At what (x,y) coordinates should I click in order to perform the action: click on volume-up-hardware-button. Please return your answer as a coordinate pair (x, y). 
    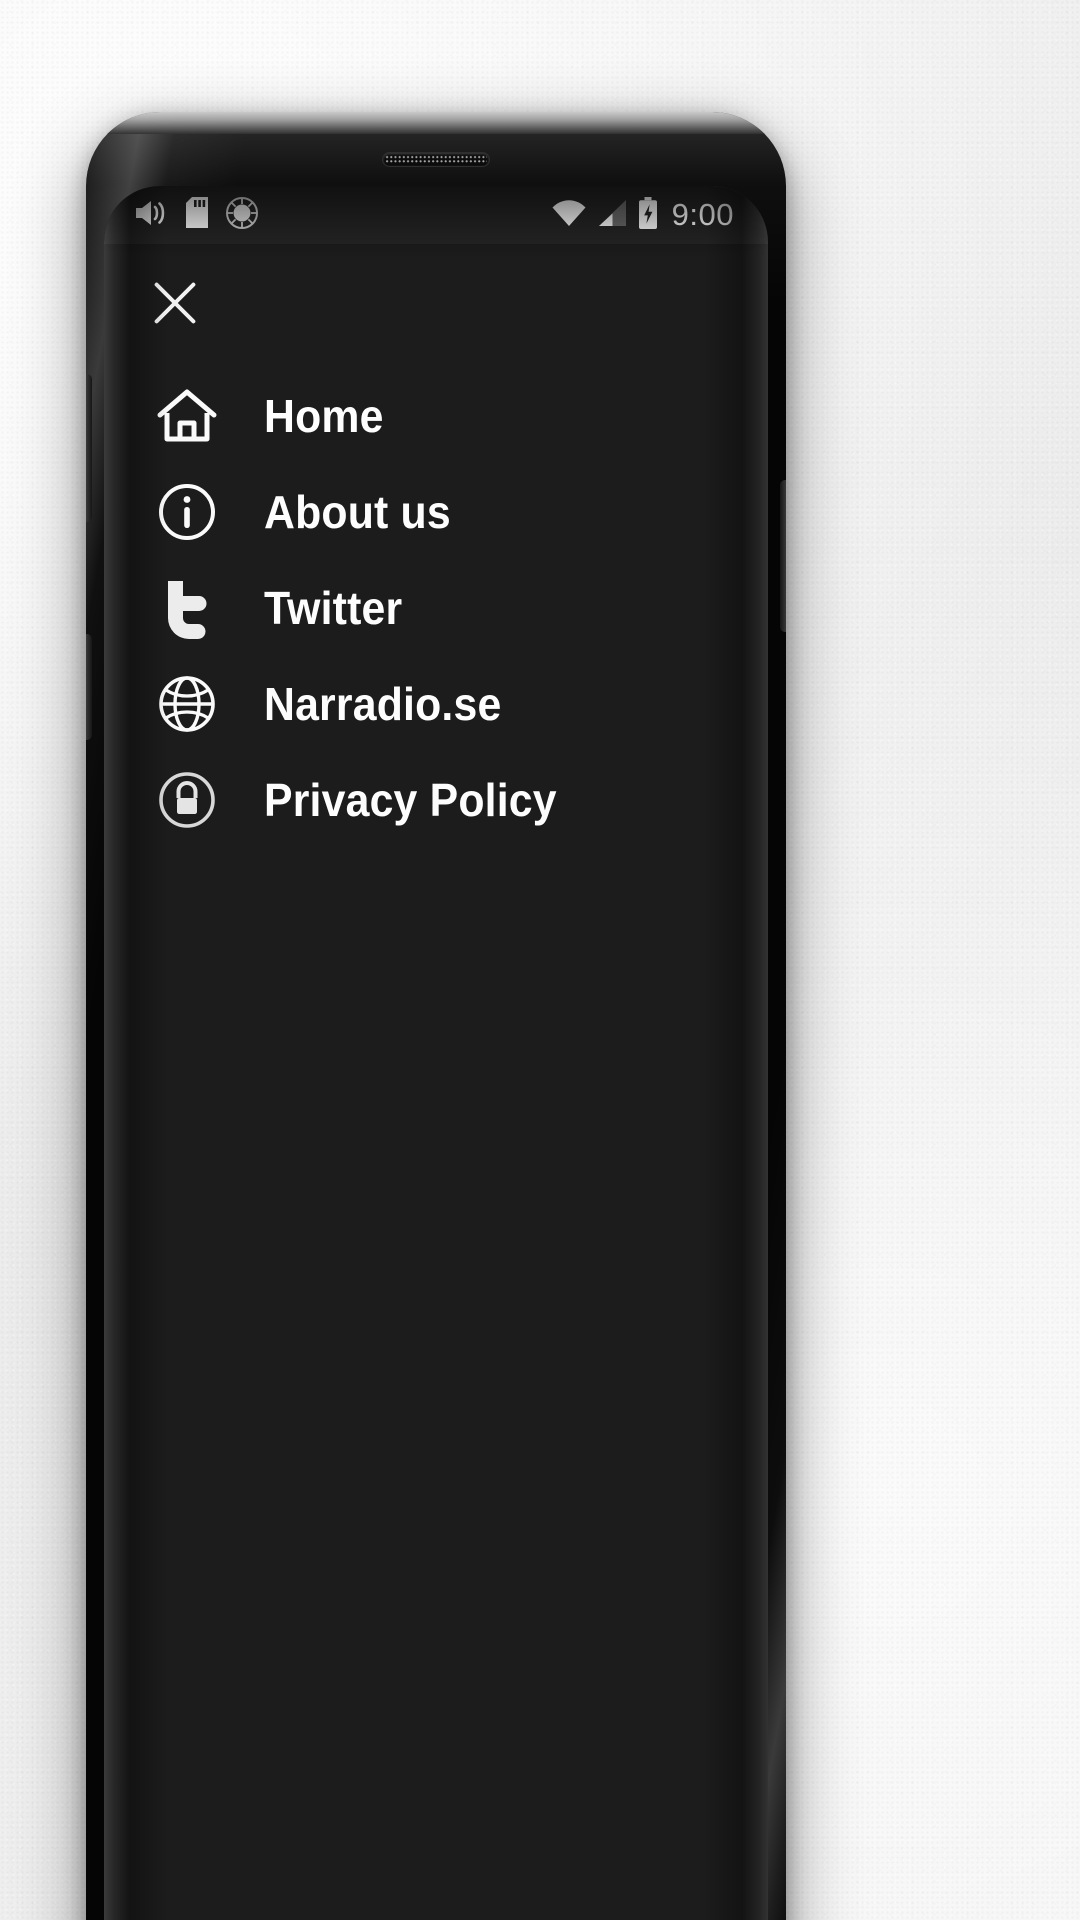
    Looking at the image, I should click on (89, 448).